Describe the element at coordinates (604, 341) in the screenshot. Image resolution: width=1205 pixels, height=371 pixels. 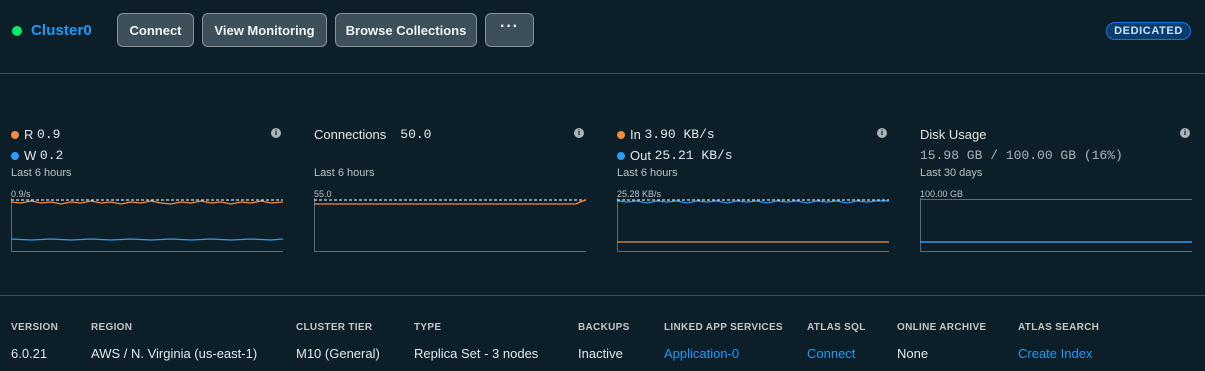
I see `detail-backups: BACKUPS Inactive` at that location.